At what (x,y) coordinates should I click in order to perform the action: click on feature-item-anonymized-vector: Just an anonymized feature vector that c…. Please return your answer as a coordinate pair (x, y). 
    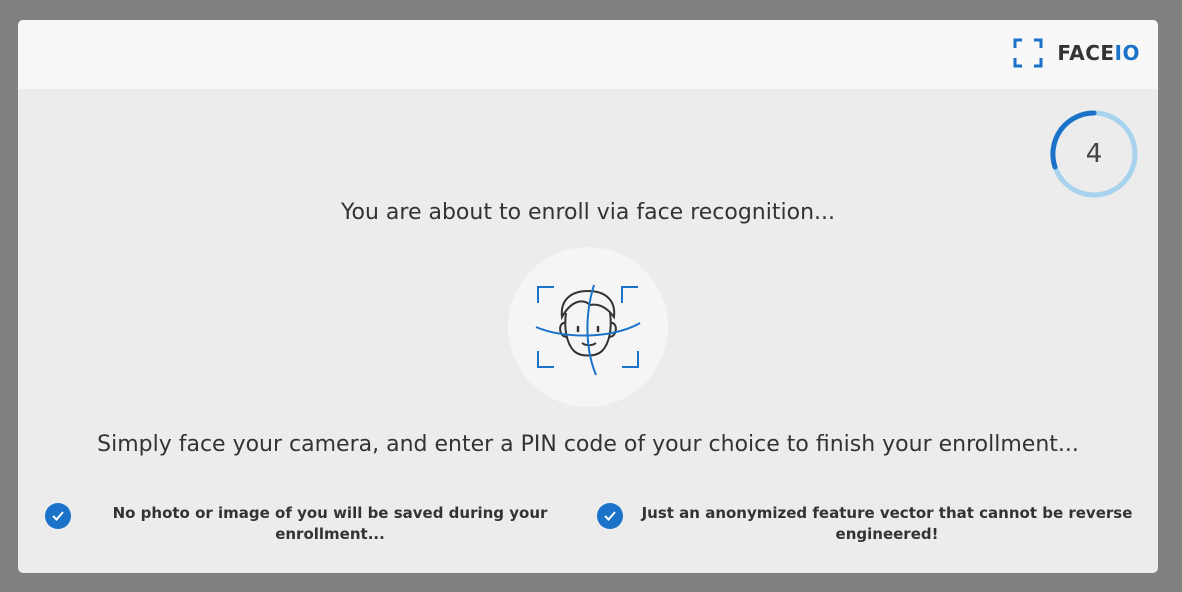
    Looking at the image, I should click on (867, 528).